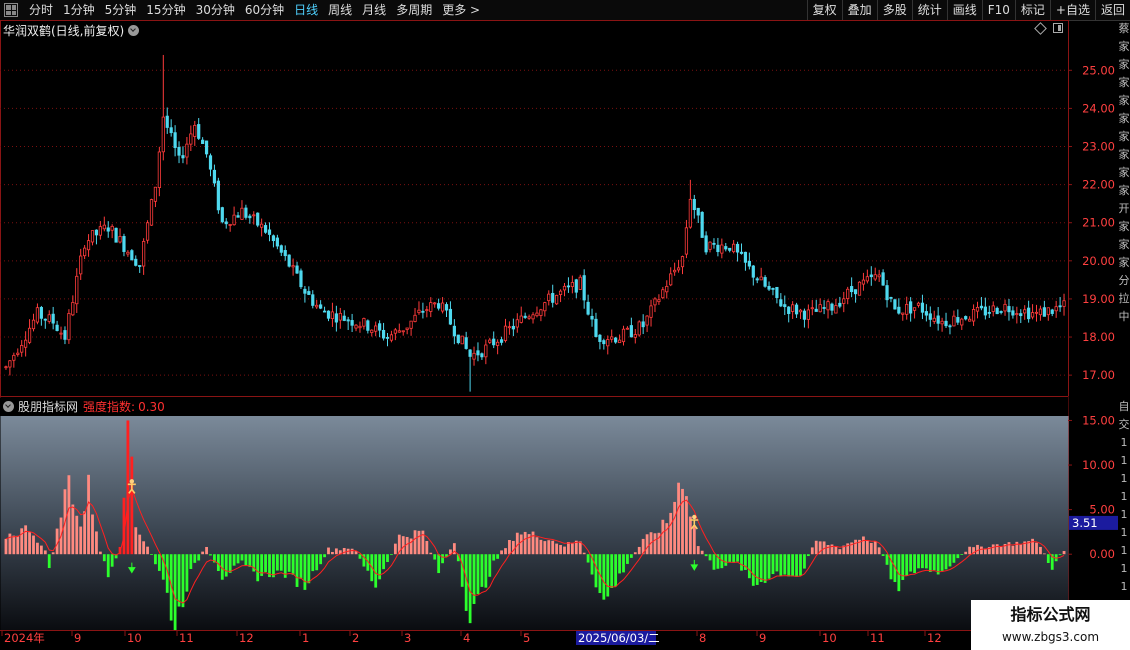 The width and height of the screenshot is (1130, 650). I want to click on period-tab-1: 1分钟, so click(79, 10).